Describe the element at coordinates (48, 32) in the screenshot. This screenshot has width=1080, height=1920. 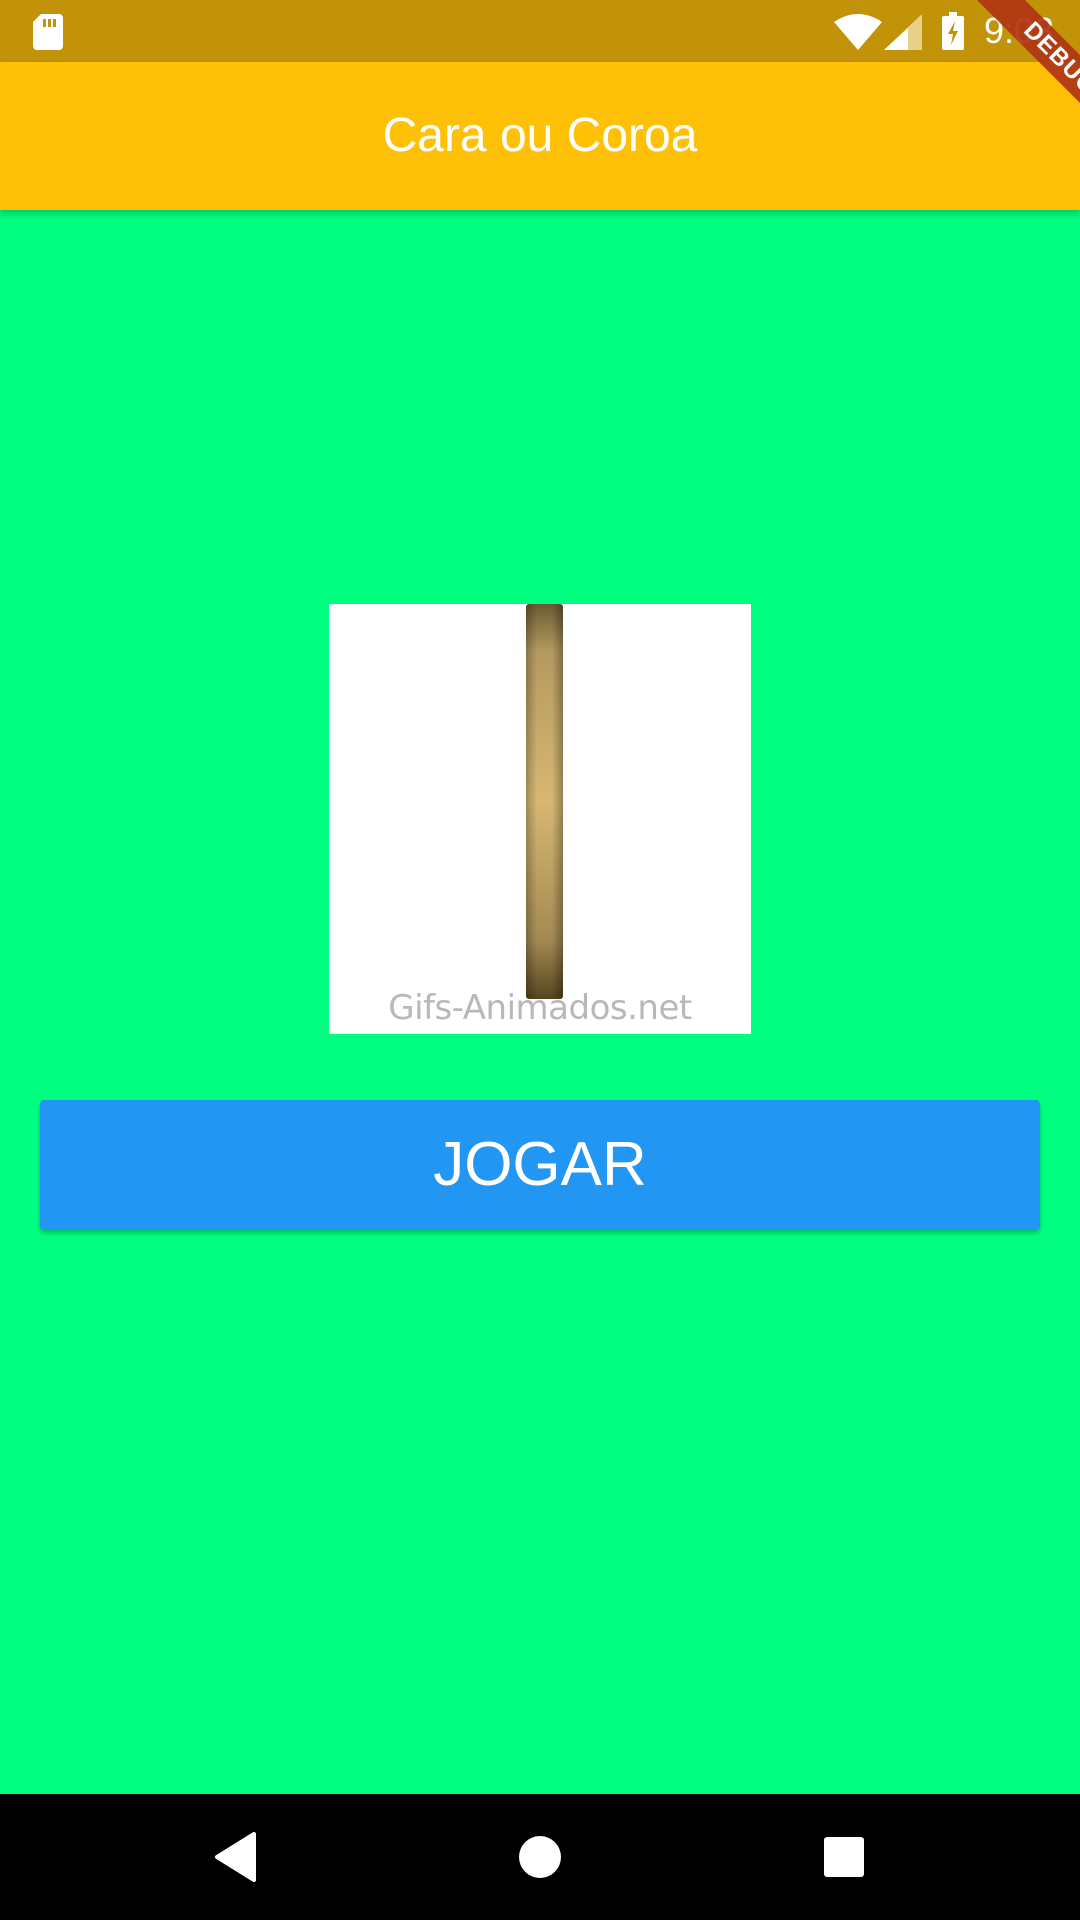
I see `sd-card-icon` at that location.